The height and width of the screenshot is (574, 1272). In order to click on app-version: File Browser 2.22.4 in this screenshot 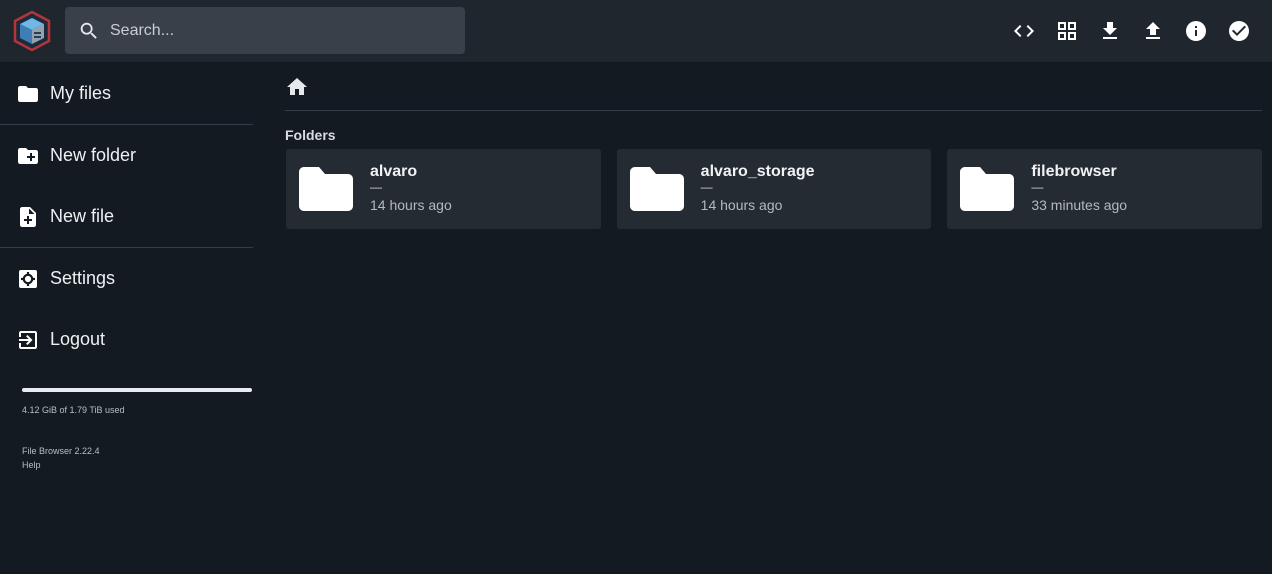, I will do `click(61, 451)`.